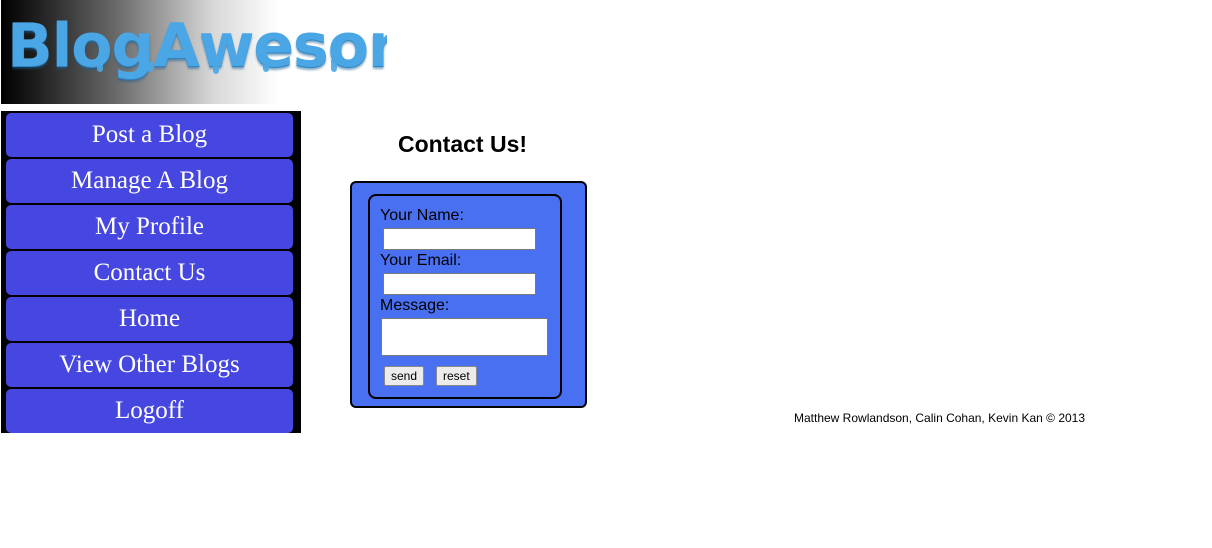 The width and height of the screenshot is (1212, 548). What do you see at coordinates (422, 215) in the screenshot?
I see `name-label: Your Name:` at bounding box center [422, 215].